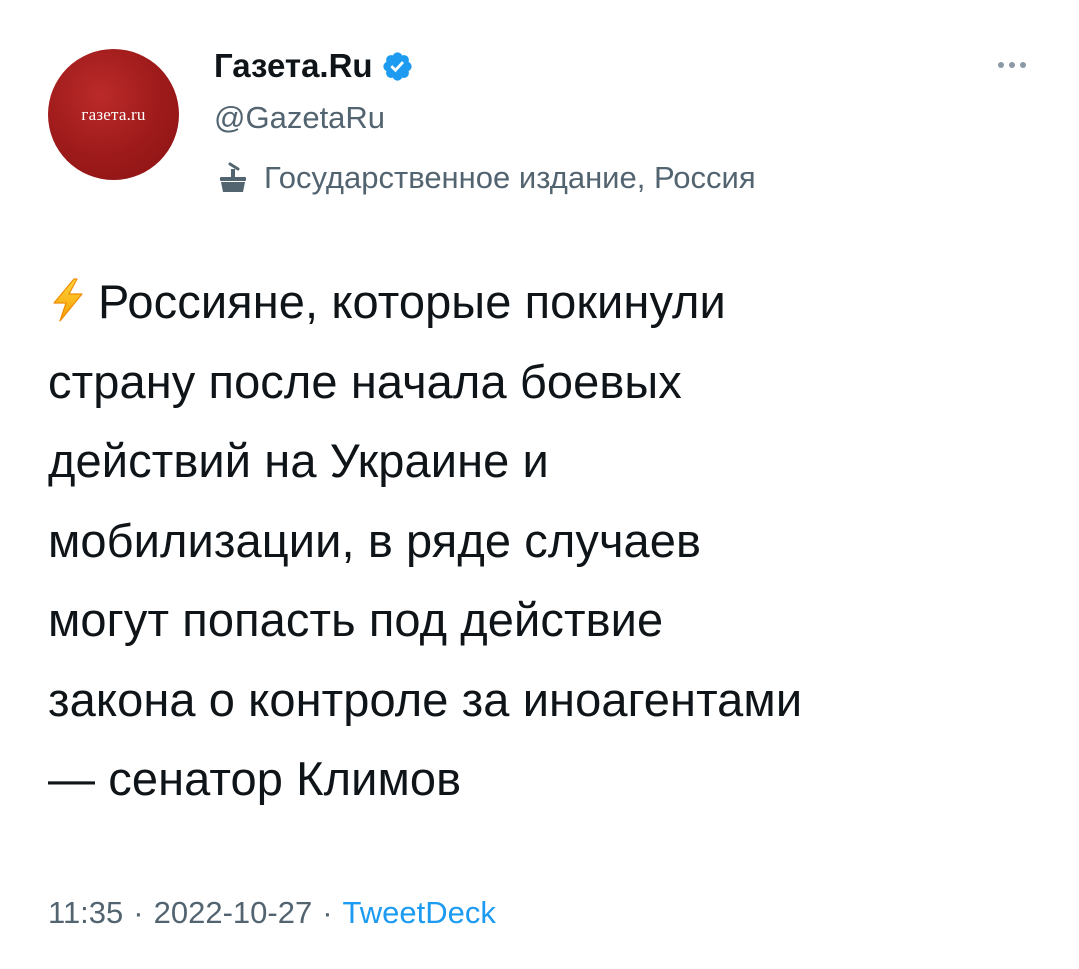 The image size is (1079, 969). Describe the element at coordinates (85, 913) in the screenshot. I see `tweet-time: 11:35` at that location.